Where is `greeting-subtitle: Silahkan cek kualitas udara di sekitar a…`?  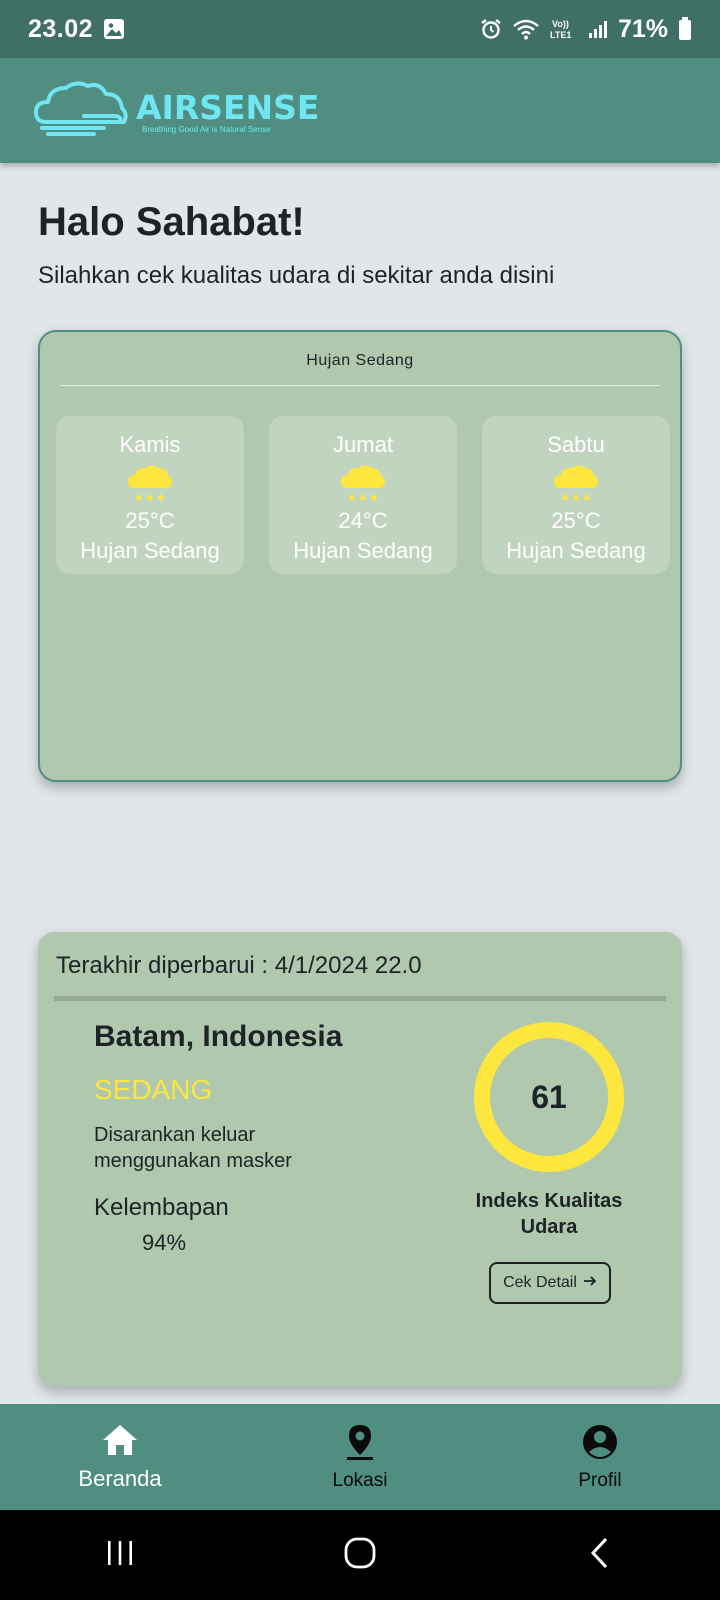 greeting-subtitle: Silahkan cek kualitas udara di sekitar a… is located at coordinates (296, 275).